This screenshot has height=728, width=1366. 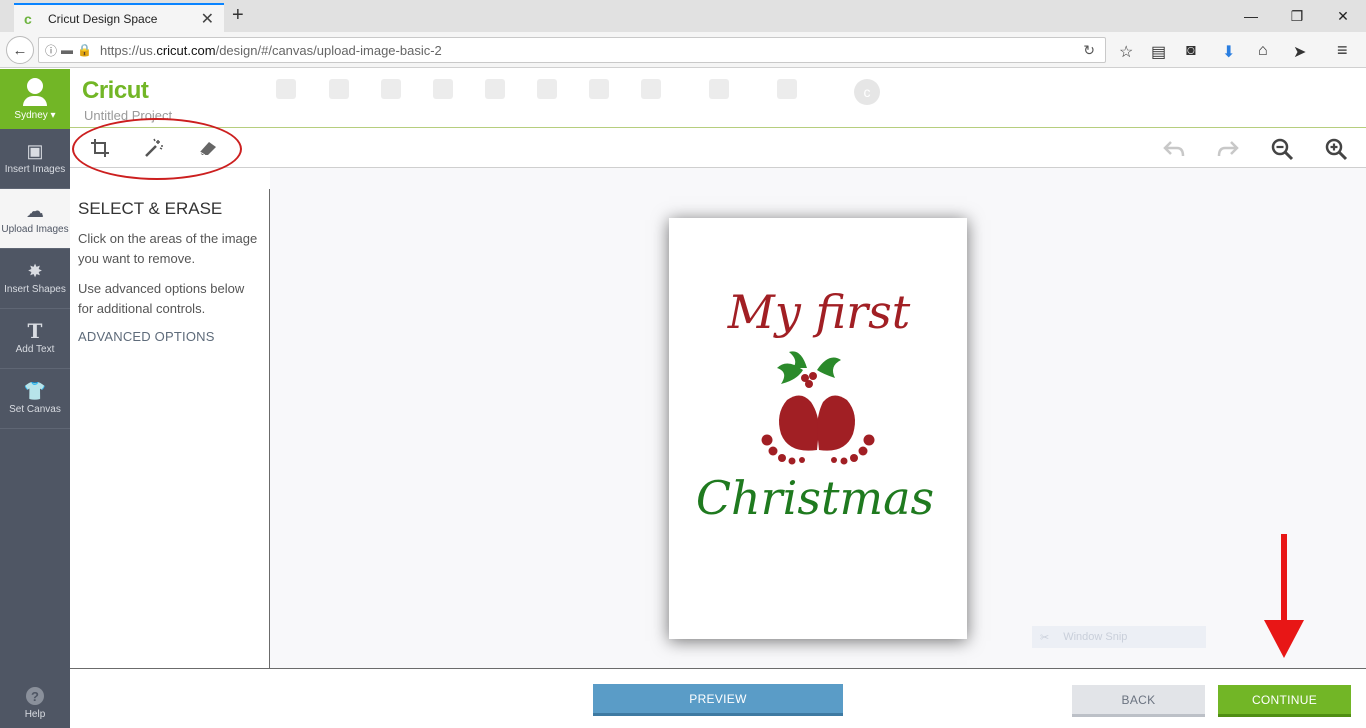 What do you see at coordinates (547, 89) in the screenshot?
I see `ungroup-icon` at bounding box center [547, 89].